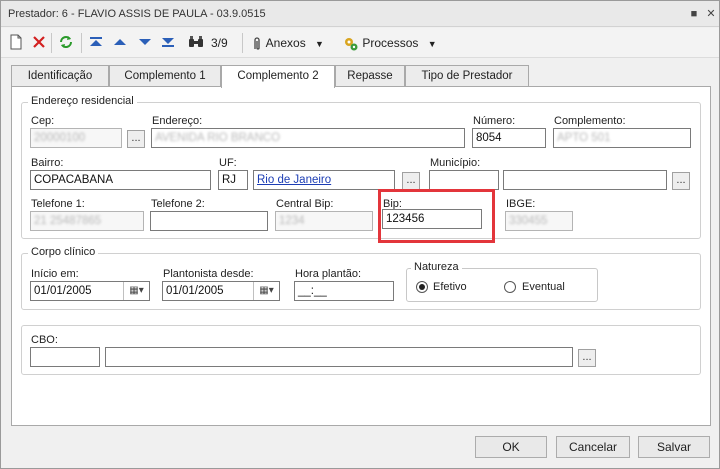 This screenshot has height=469, width=720. Describe the element at coordinates (68, 221) in the screenshot. I see `telefone1-value: 21 25487865` at that location.